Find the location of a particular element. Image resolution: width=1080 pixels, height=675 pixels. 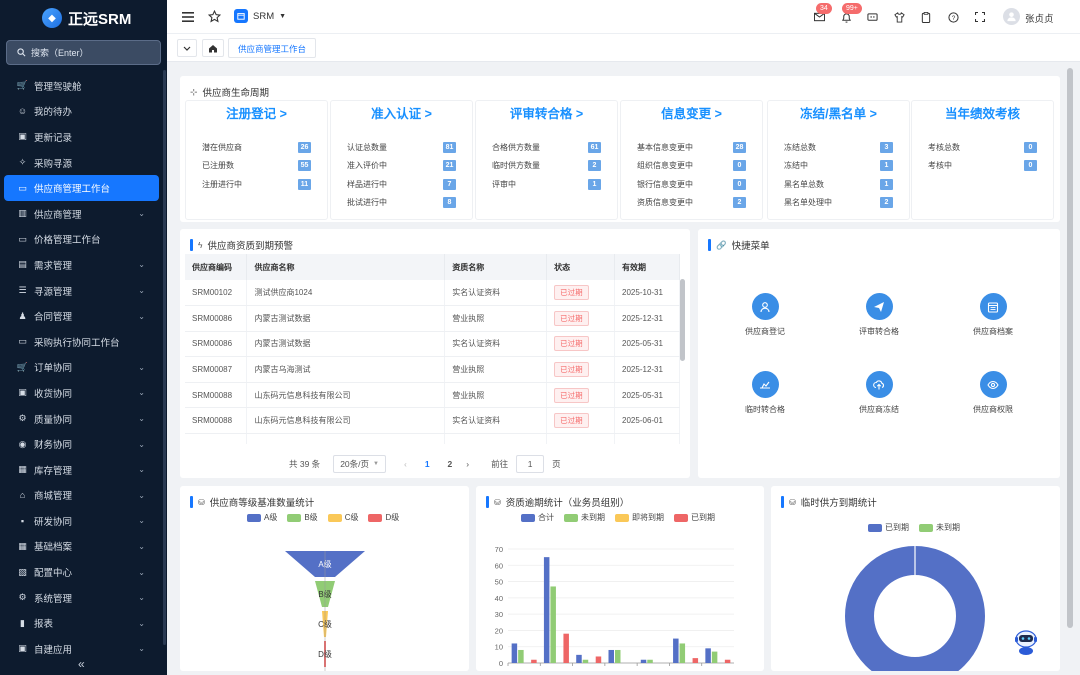

clipboard-icon is located at coordinates (926, 17).